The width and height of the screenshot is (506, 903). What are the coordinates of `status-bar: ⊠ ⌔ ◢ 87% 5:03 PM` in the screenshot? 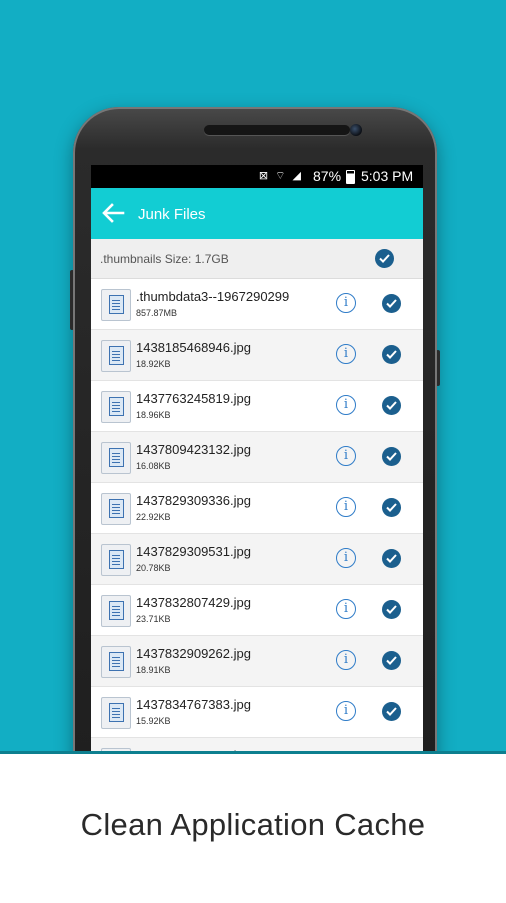 It's located at (257, 176).